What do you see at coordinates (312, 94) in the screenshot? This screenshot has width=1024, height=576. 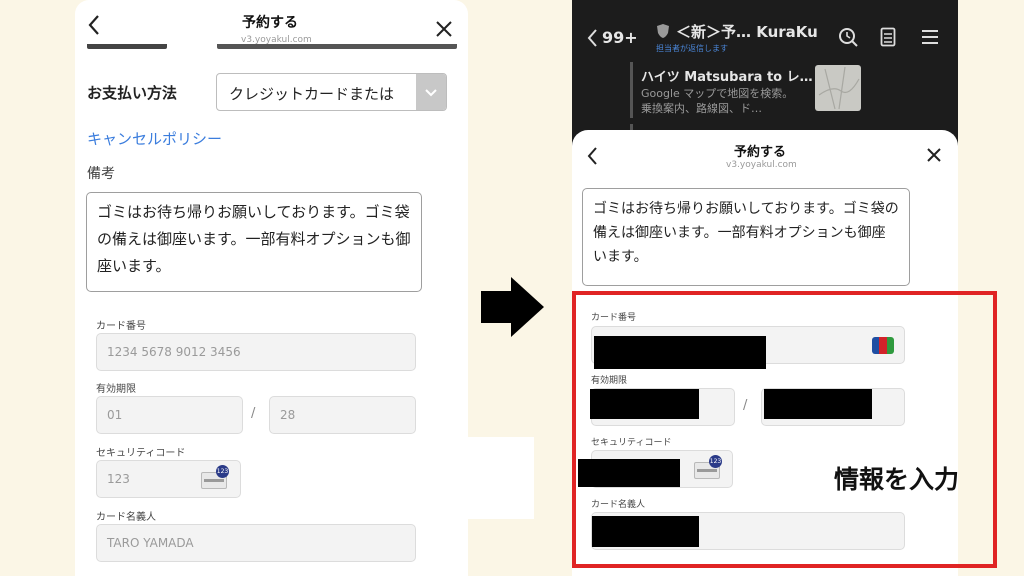 I see `payment-method-value: クレジットカードまたは` at bounding box center [312, 94].